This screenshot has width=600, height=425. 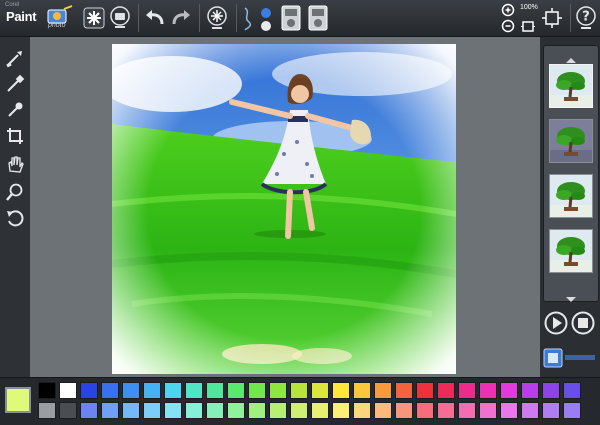 I want to click on style-thumbnail-strip, so click(x=571, y=173).